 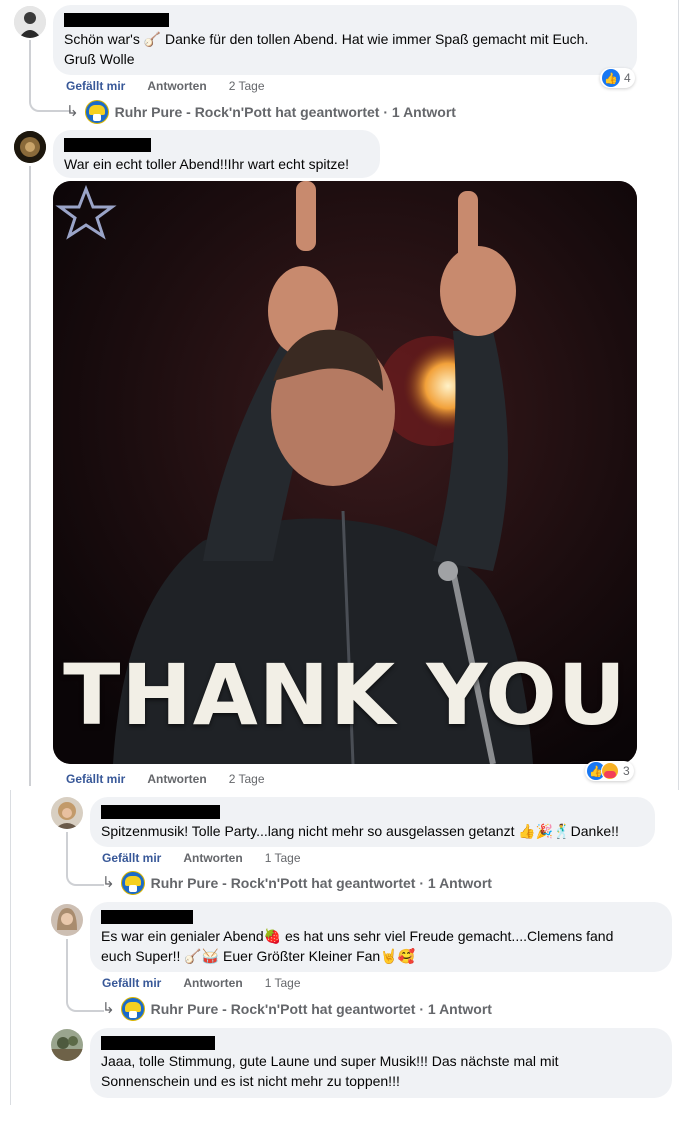 I want to click on reaction-count: 4, so click(x=627, y=78).